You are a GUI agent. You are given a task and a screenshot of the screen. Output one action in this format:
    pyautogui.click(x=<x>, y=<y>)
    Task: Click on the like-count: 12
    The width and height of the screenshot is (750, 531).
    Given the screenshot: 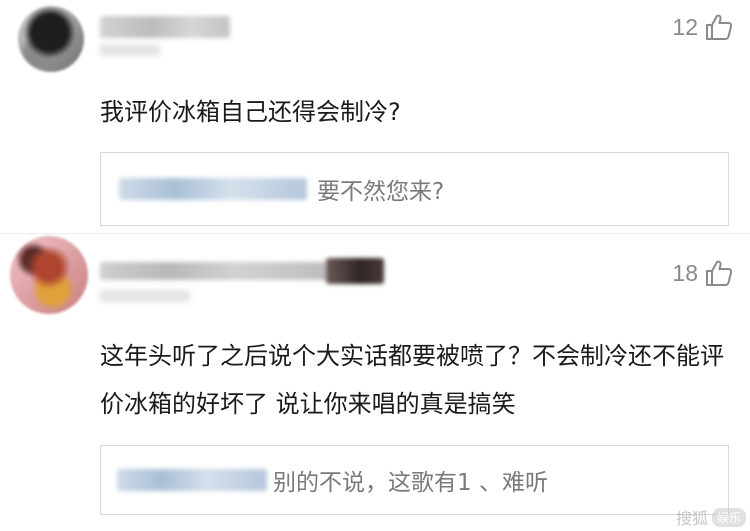 What is the action you would take?
    pyautogui.click(x=685, y=26)
    